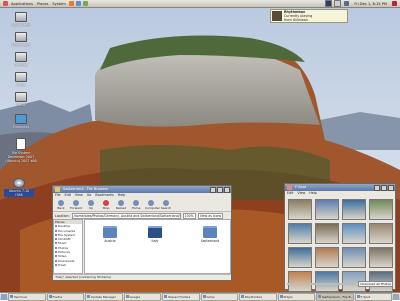 The width and height of the screenshot is (400, 301). What do you see at coordinates (42, 4) in the screenshot?
I see `places-menu: Places` at bounding box center [42, 4].